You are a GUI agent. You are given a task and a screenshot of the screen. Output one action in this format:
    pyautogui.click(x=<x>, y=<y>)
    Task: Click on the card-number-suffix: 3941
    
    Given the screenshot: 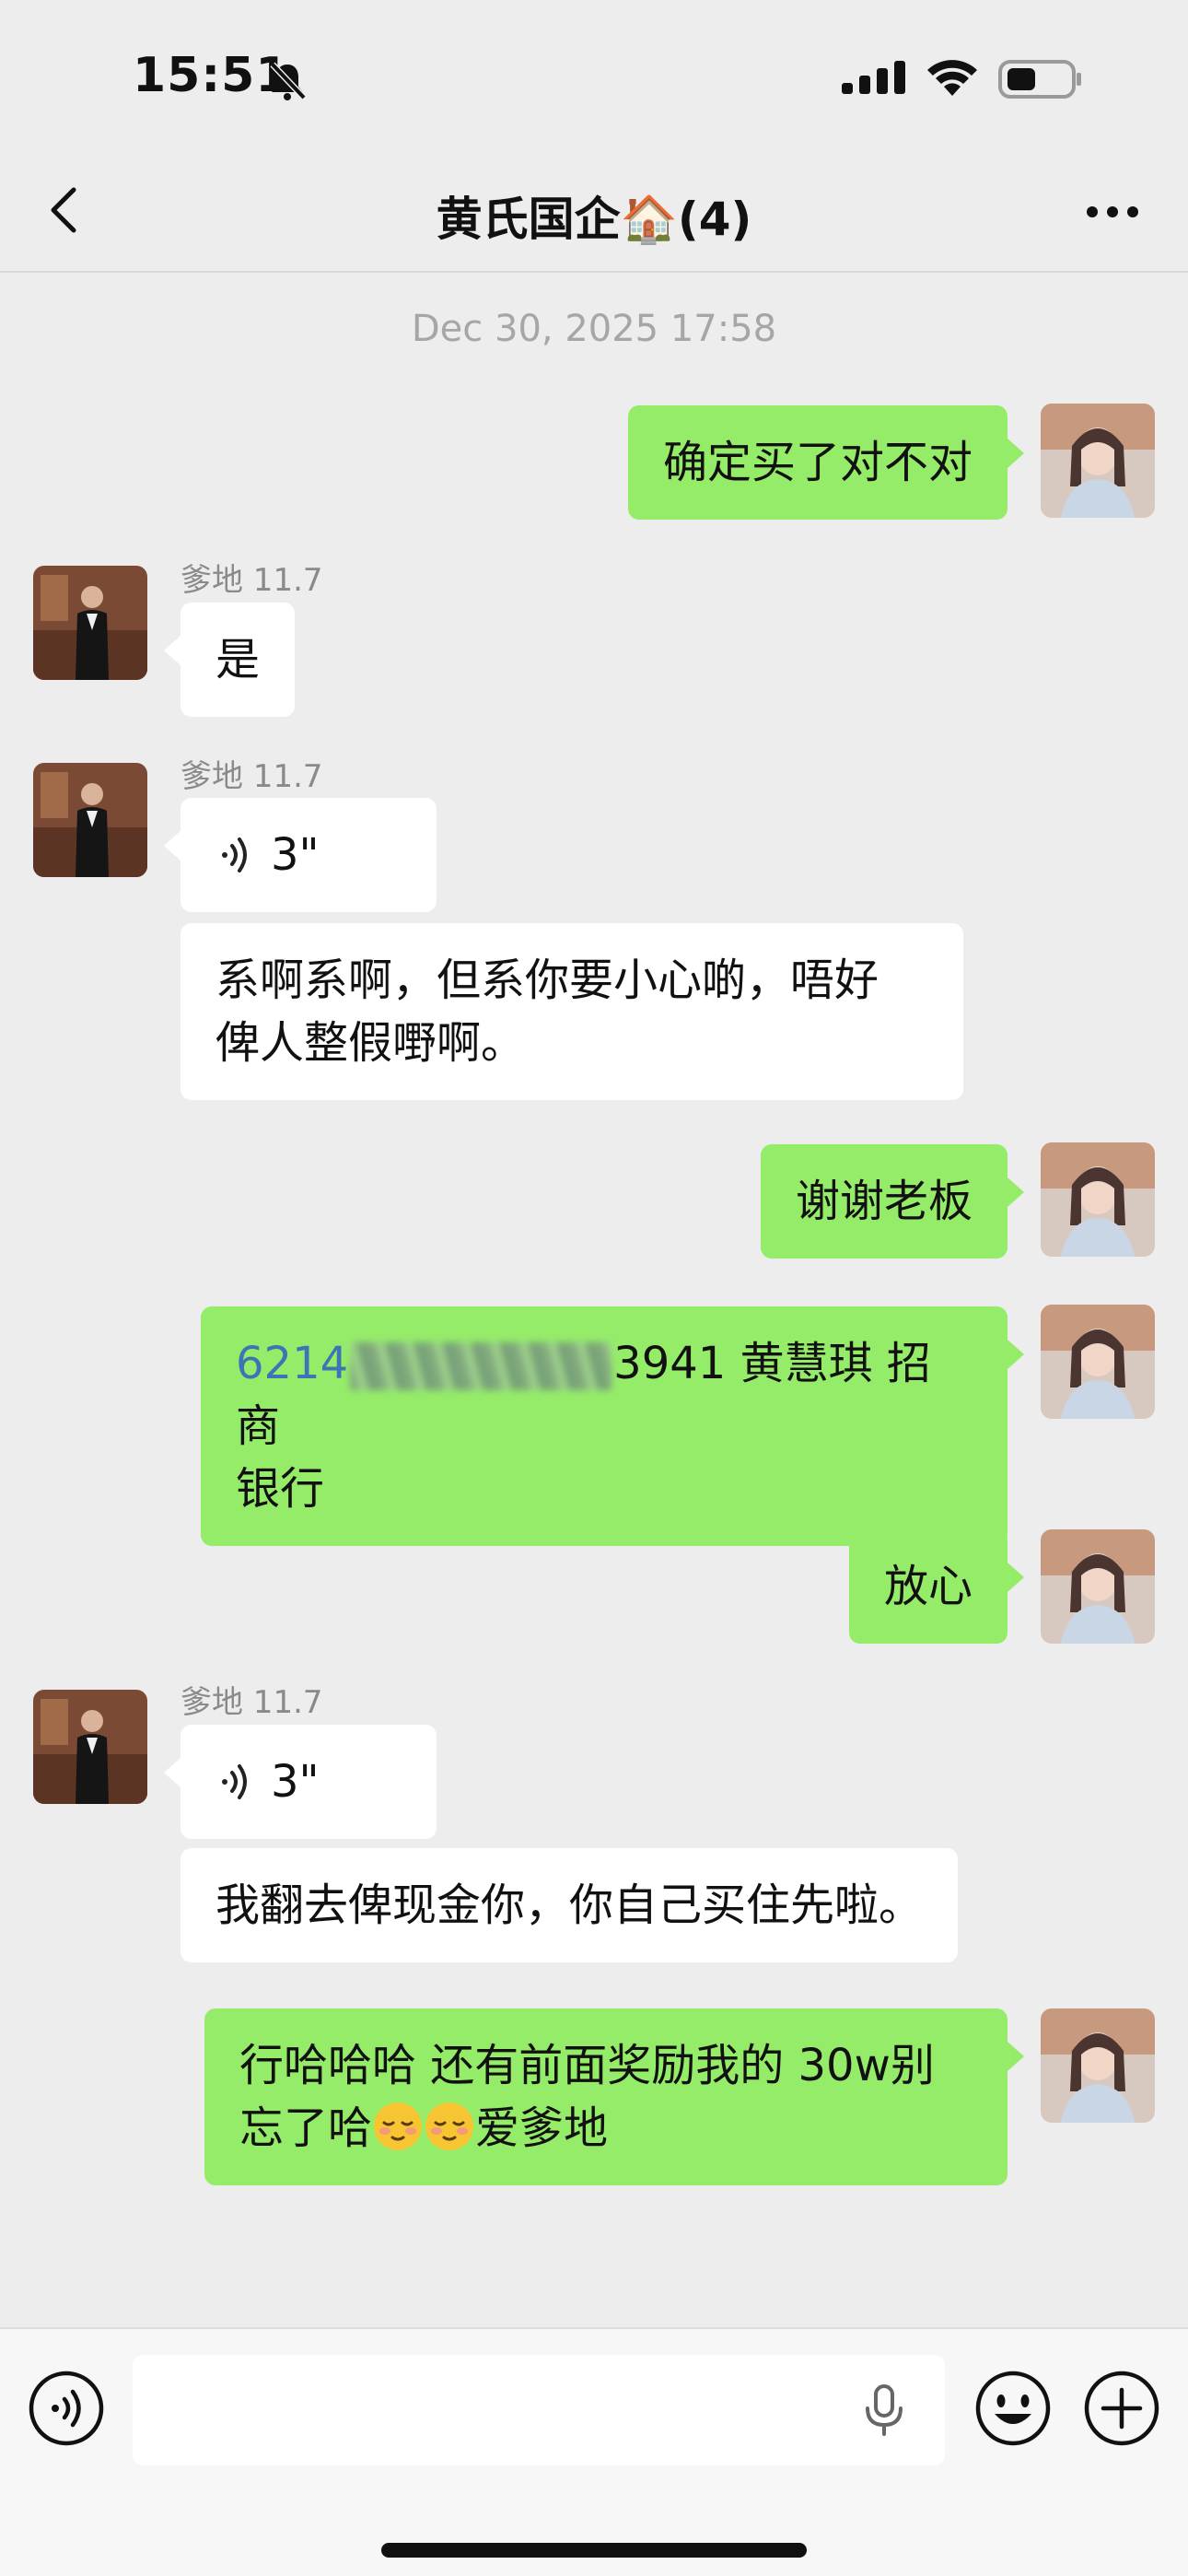 What is the action you would take?
    pyautogui.click(x=670, y=1363)
    